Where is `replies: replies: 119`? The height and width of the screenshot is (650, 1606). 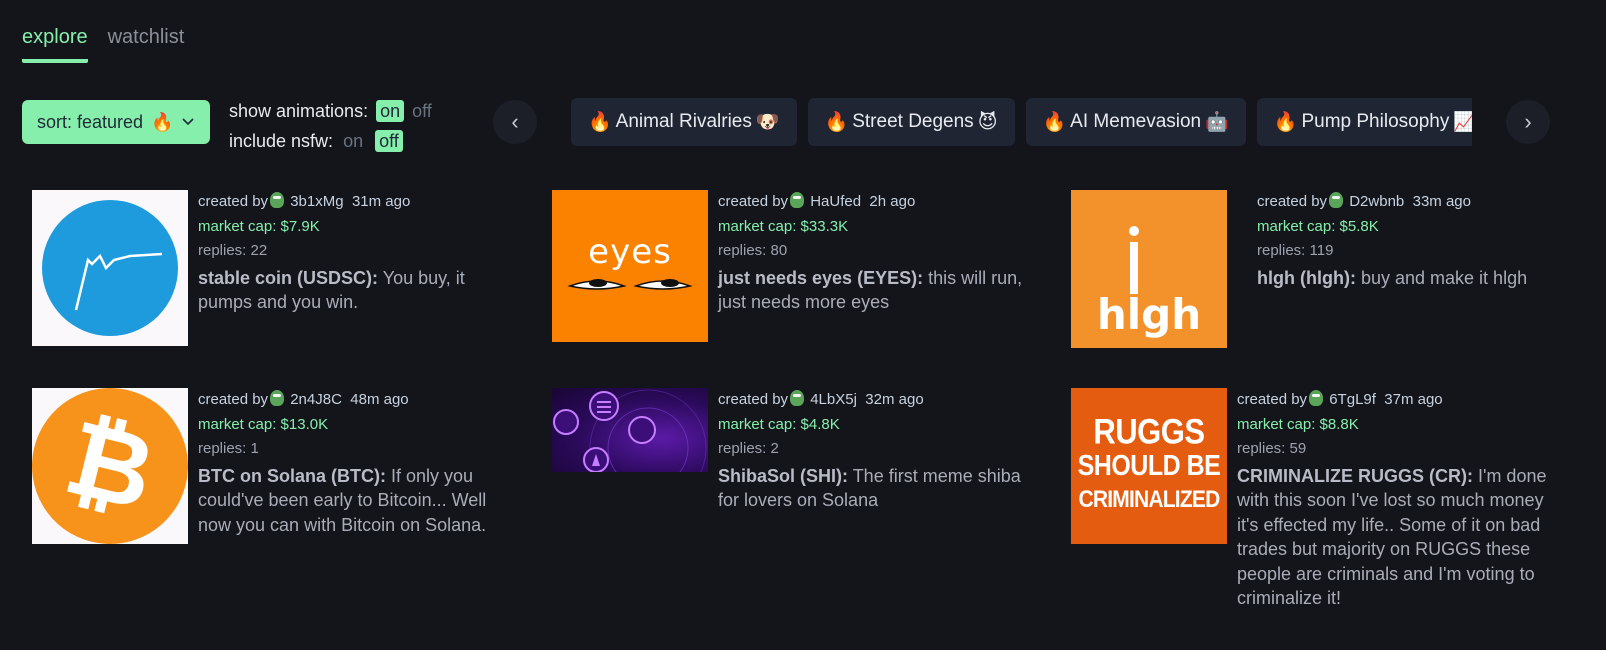
replies: replies: 119 is located at coordinates (1392, 251).